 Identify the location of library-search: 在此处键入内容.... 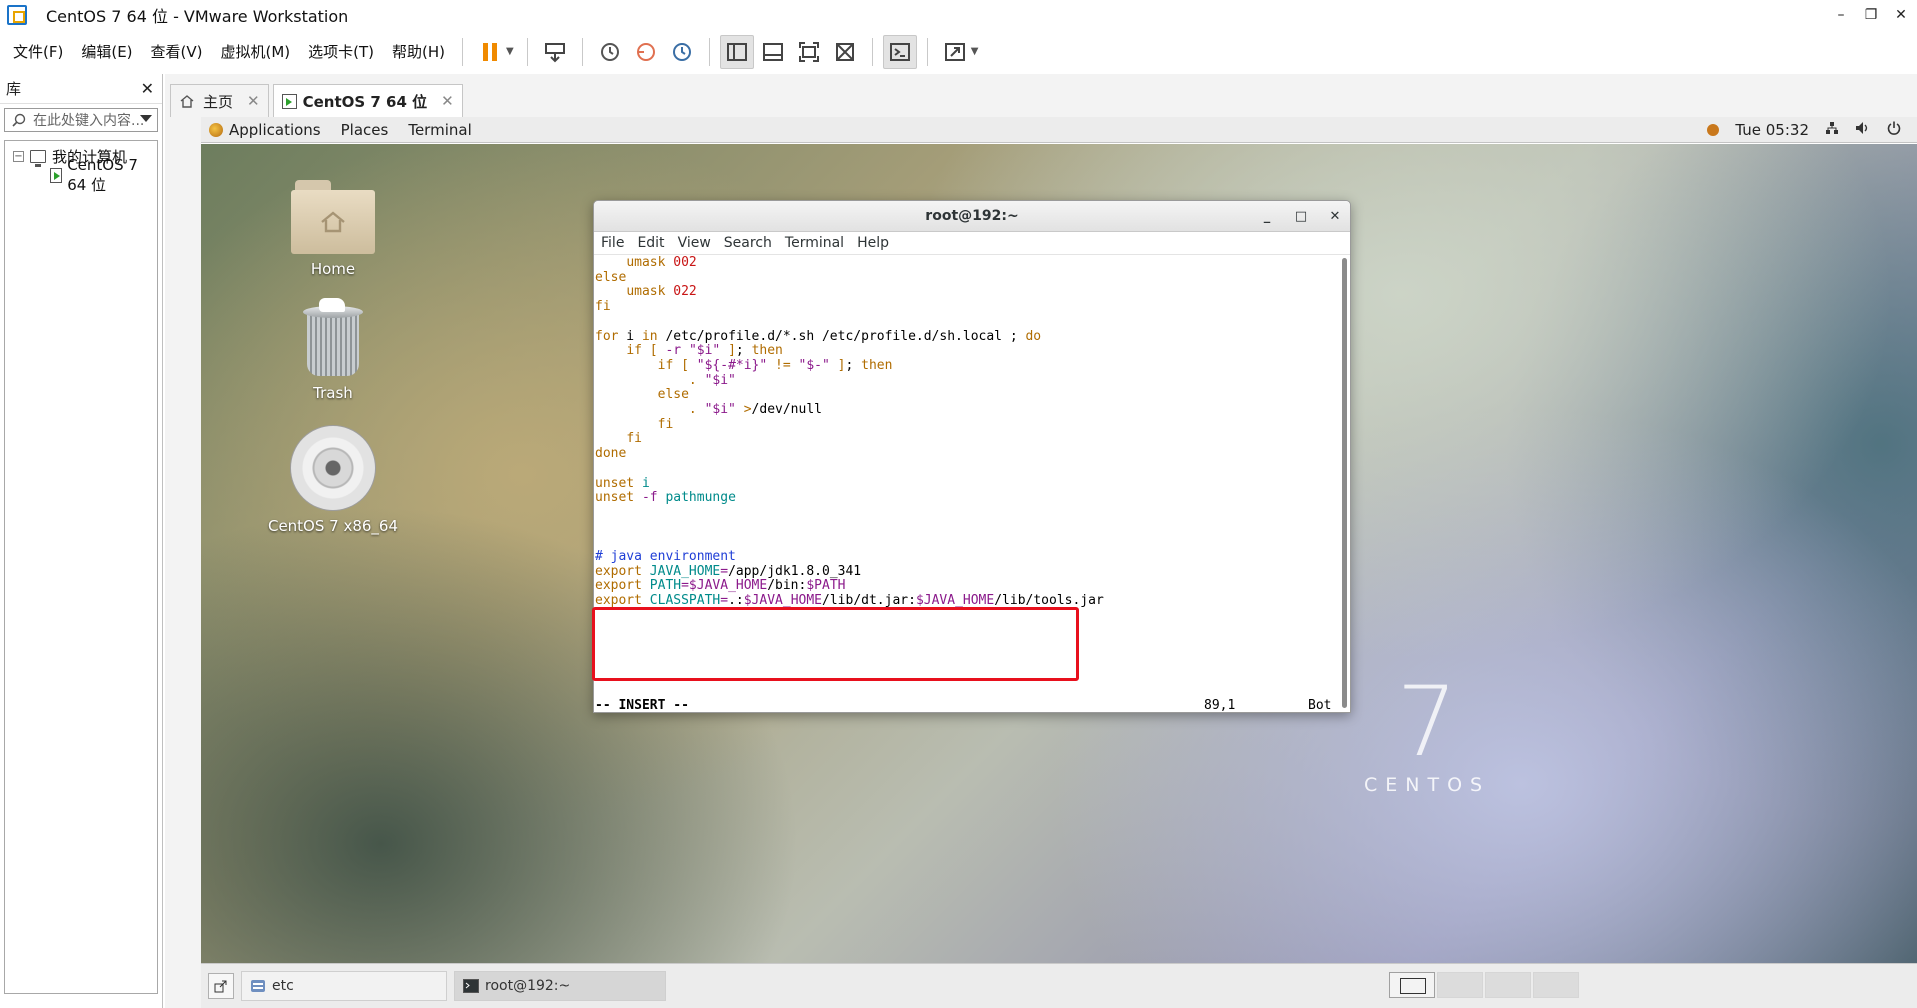
(81, 120).